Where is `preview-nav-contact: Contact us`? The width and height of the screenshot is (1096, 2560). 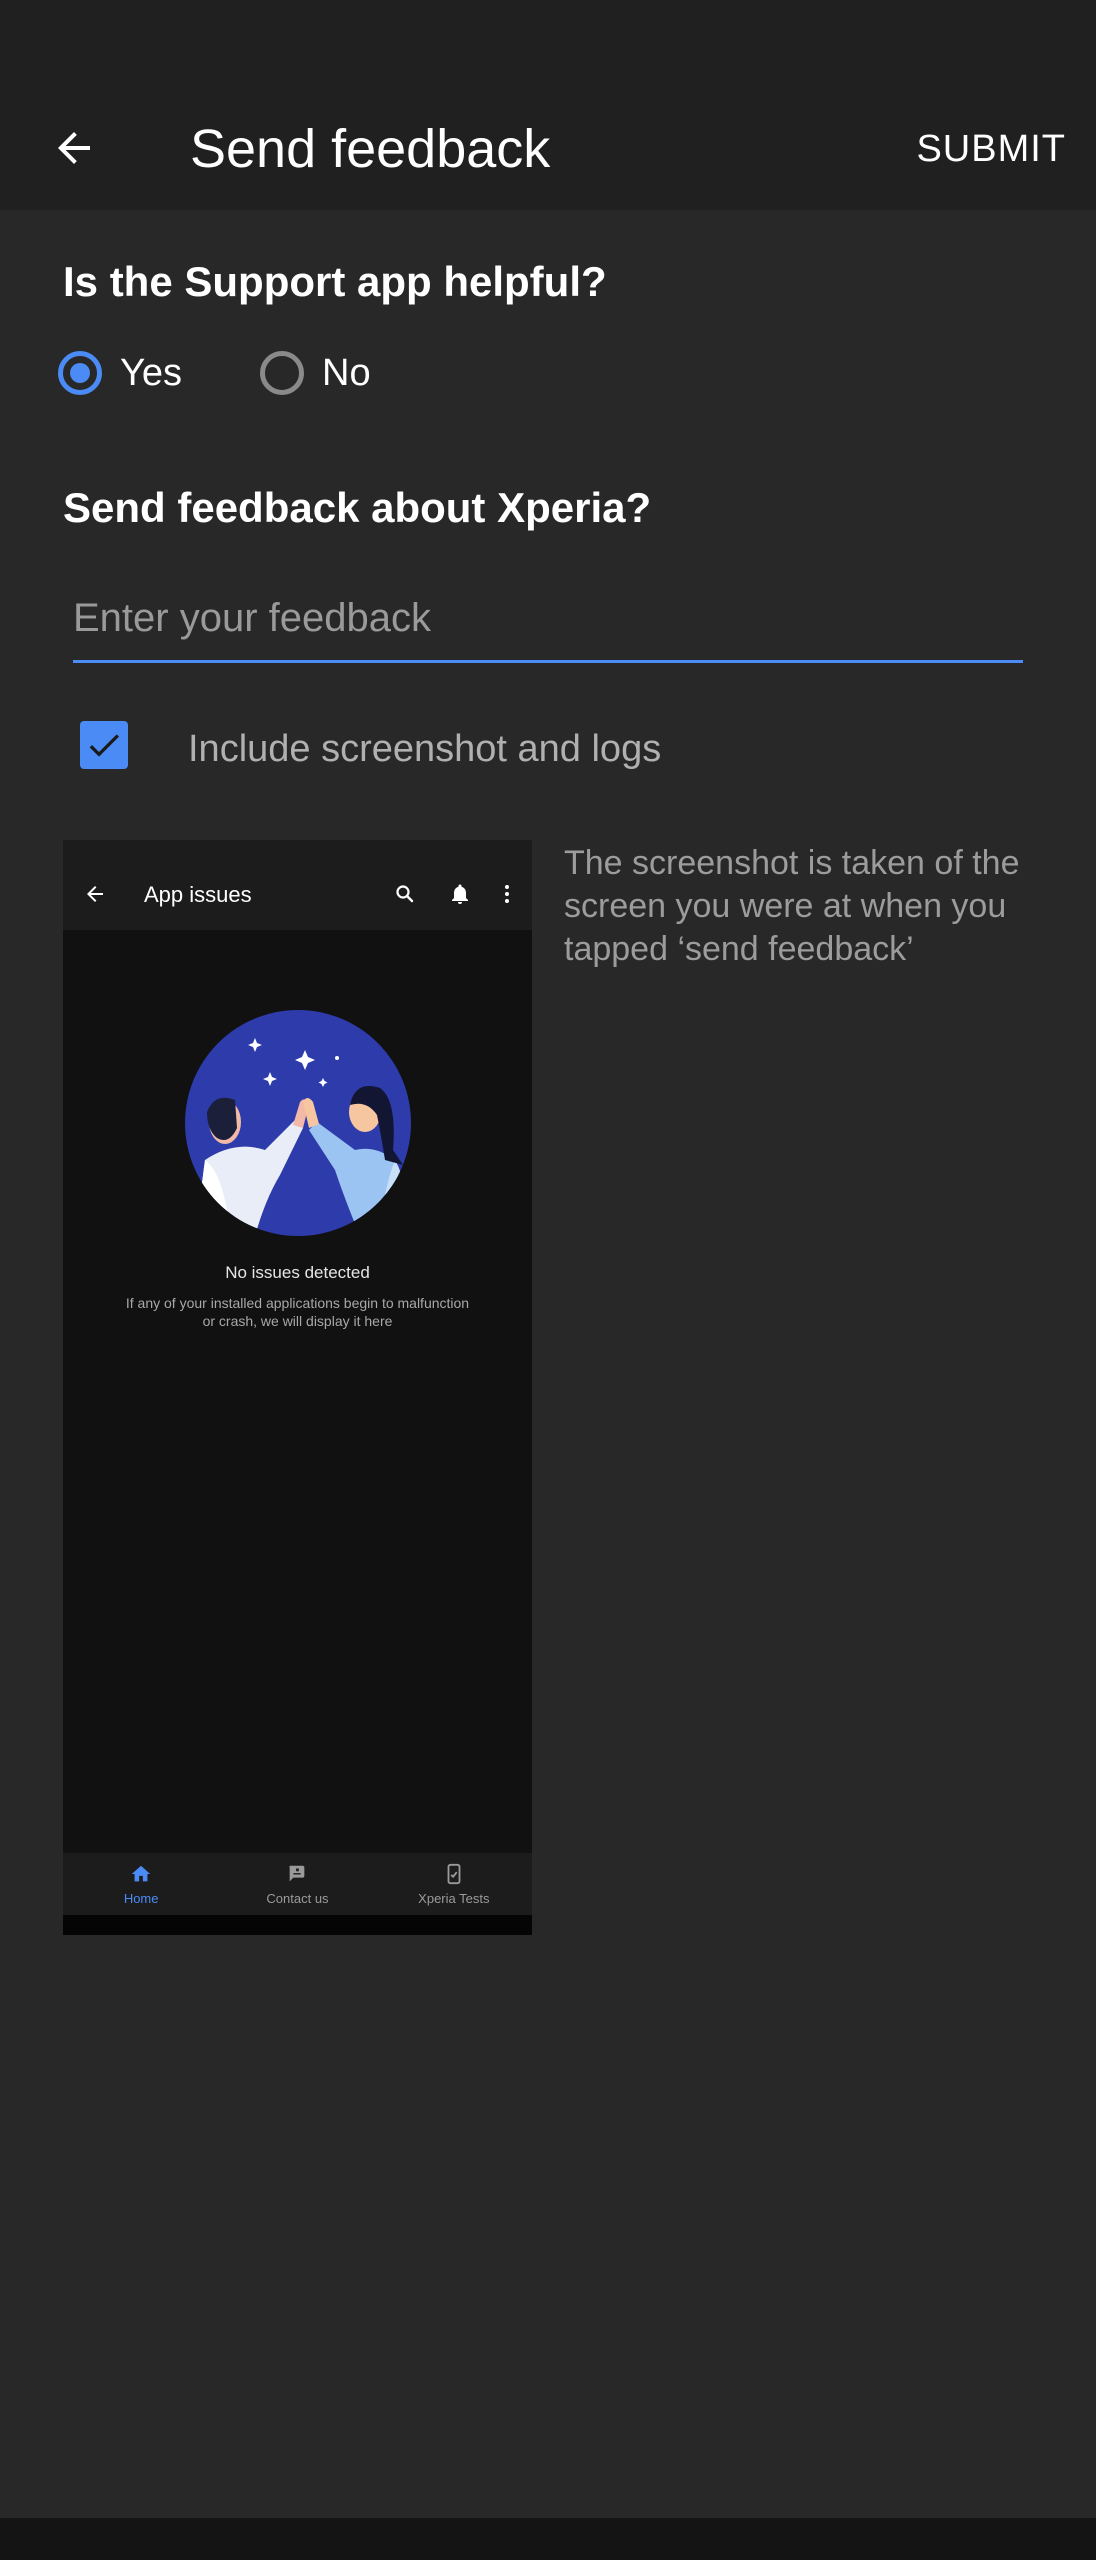
preview-nav-contact: Contact us is located at coordinates (297, 1884).